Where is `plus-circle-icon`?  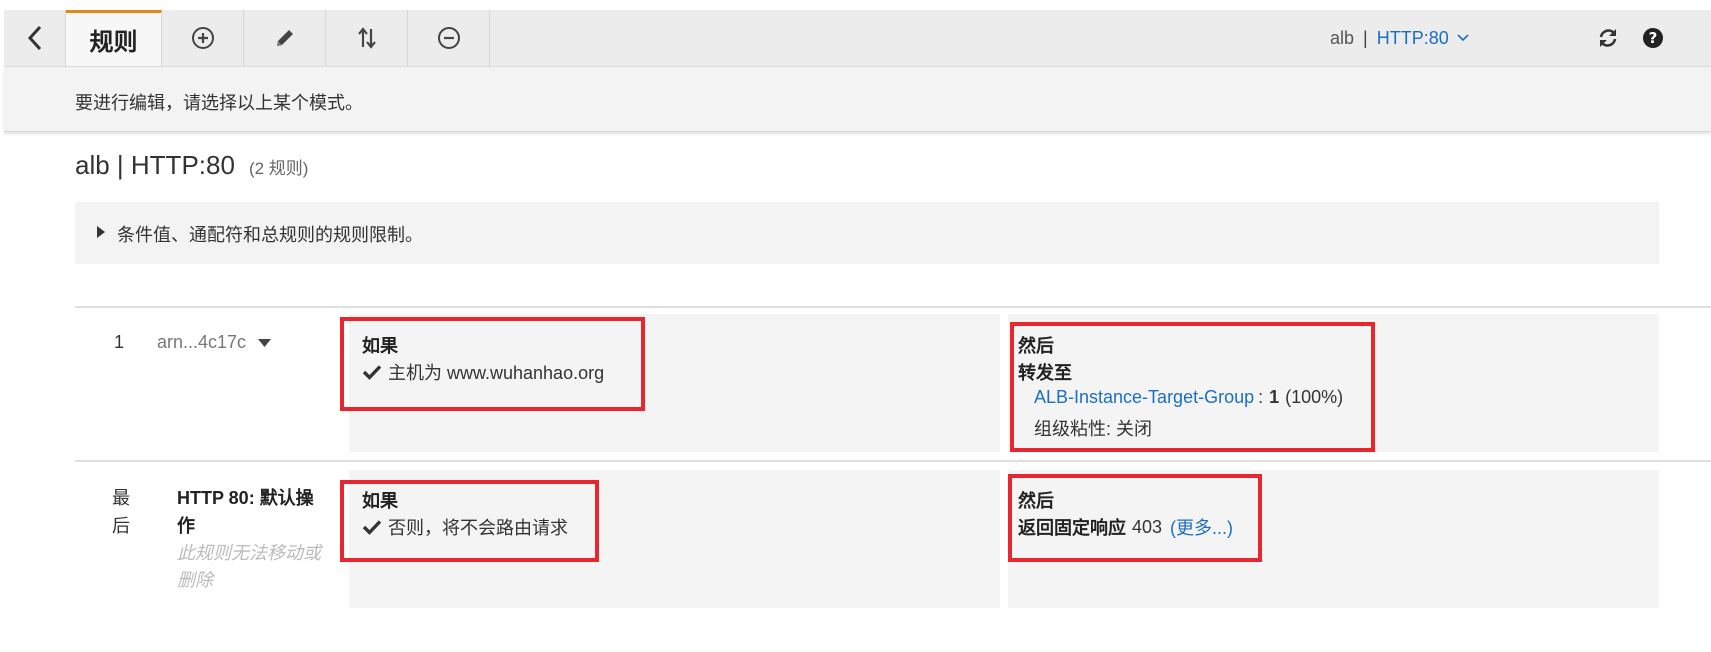 plus-circle-icon is located at coordinates (202, 38).